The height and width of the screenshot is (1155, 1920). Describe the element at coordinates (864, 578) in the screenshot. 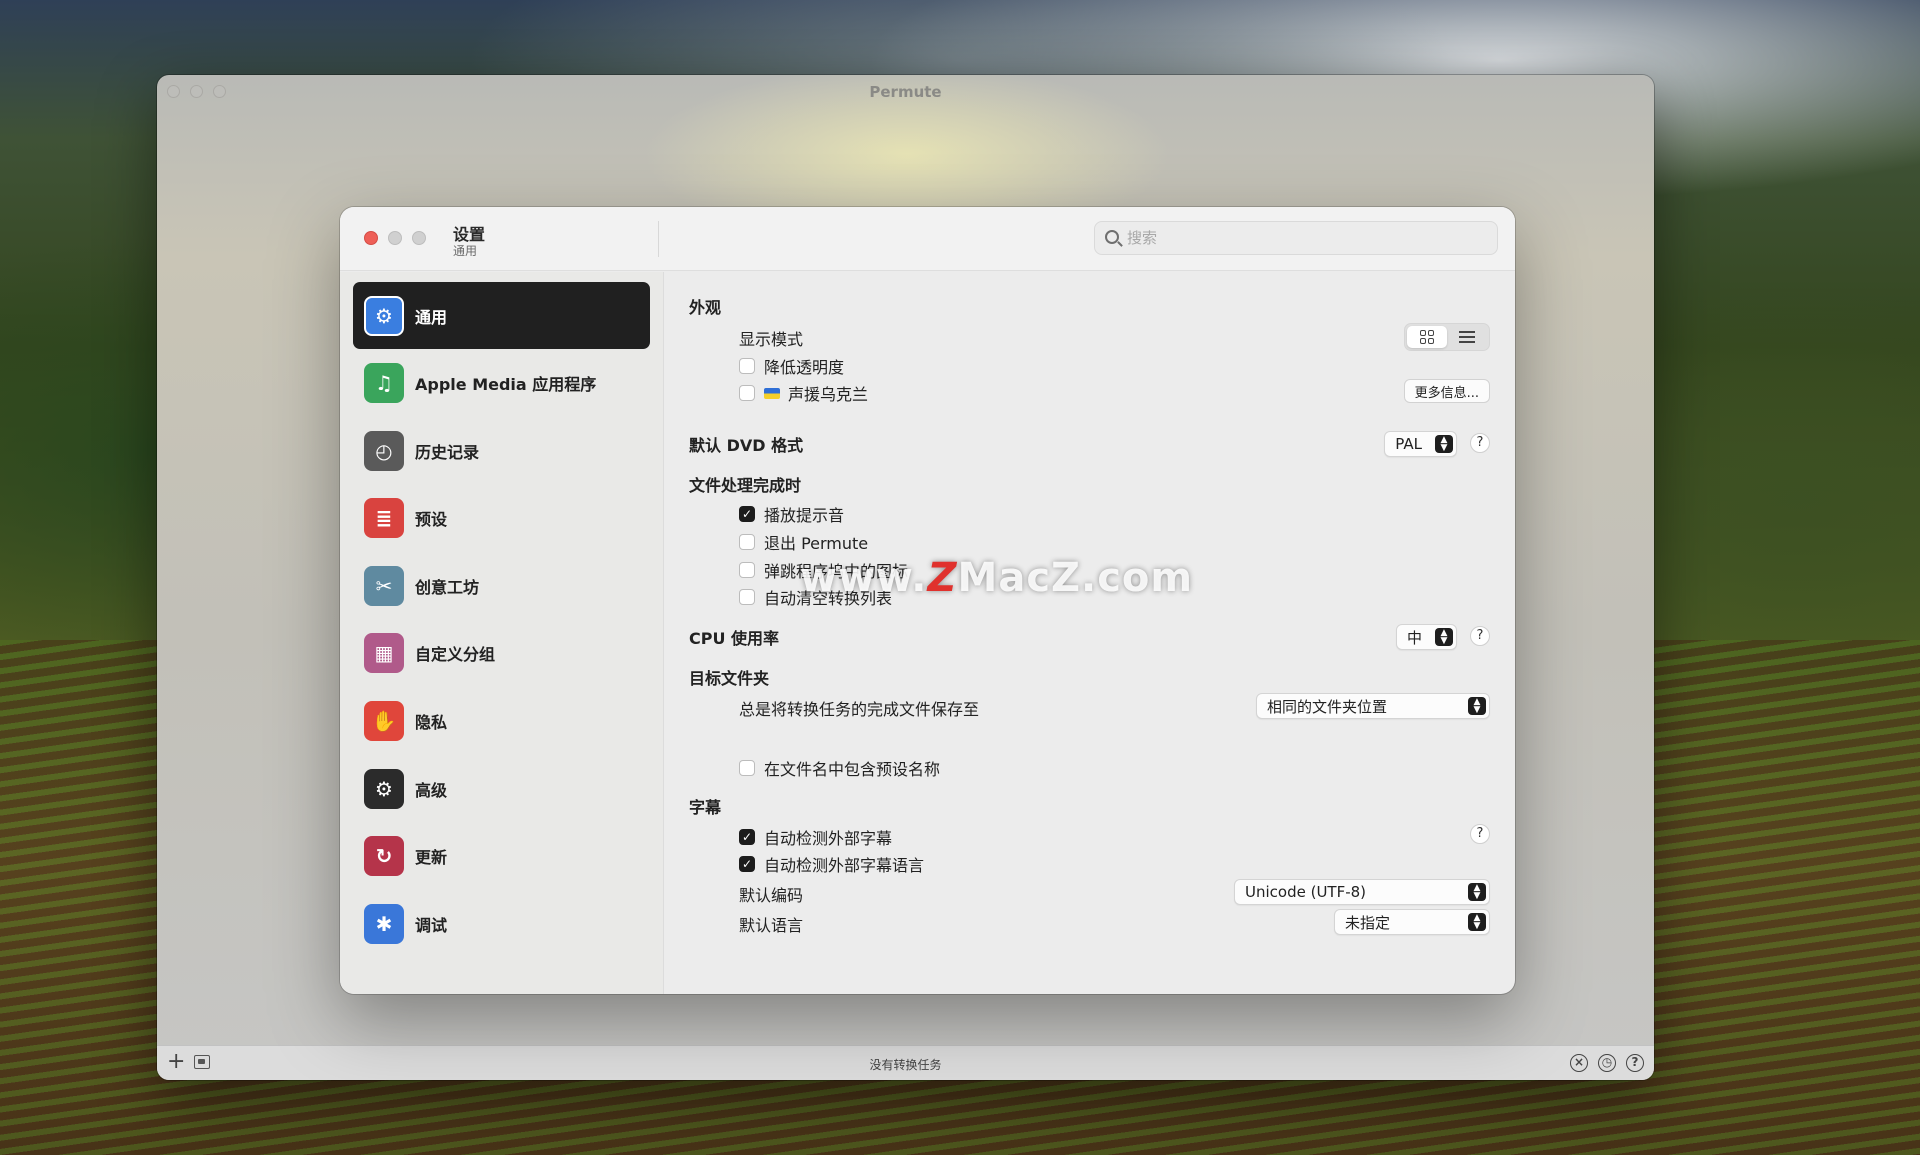

I see `watermark-prefix: www.` at that location.